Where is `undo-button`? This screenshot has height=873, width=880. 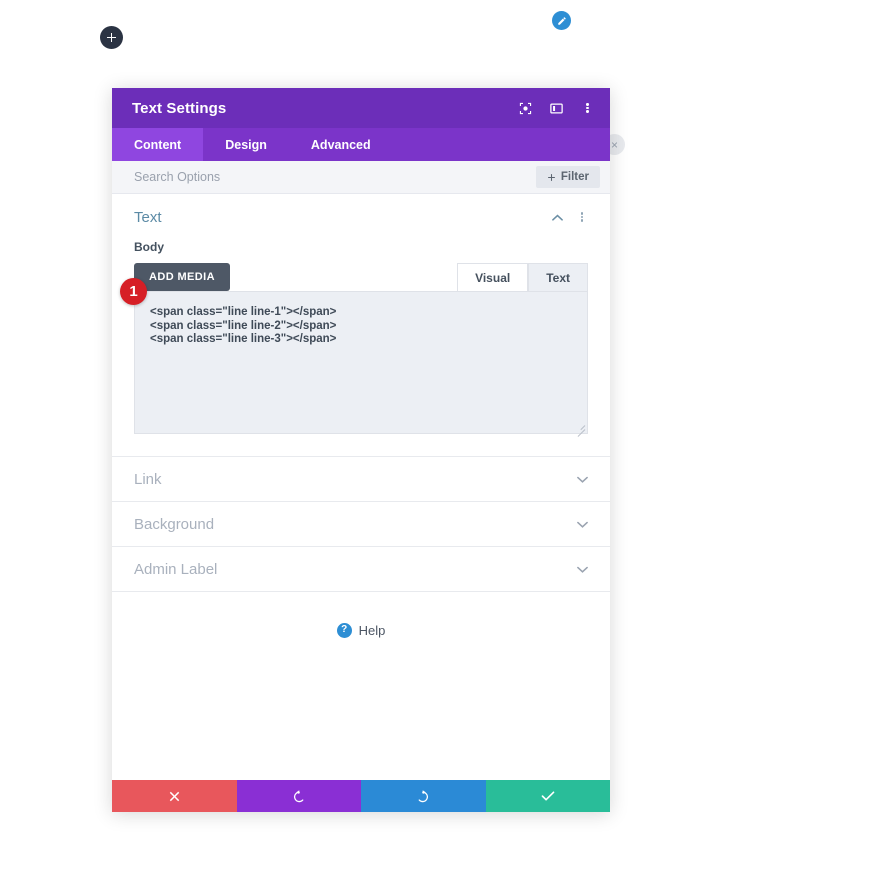 undo-button is located at coordinates (298, 796).